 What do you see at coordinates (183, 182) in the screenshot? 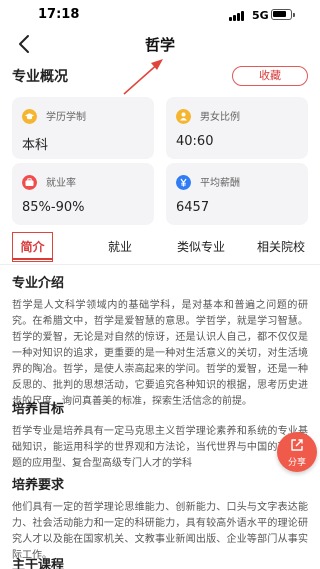
I see `yen-coin-icon` at bounding box center [183, 182].